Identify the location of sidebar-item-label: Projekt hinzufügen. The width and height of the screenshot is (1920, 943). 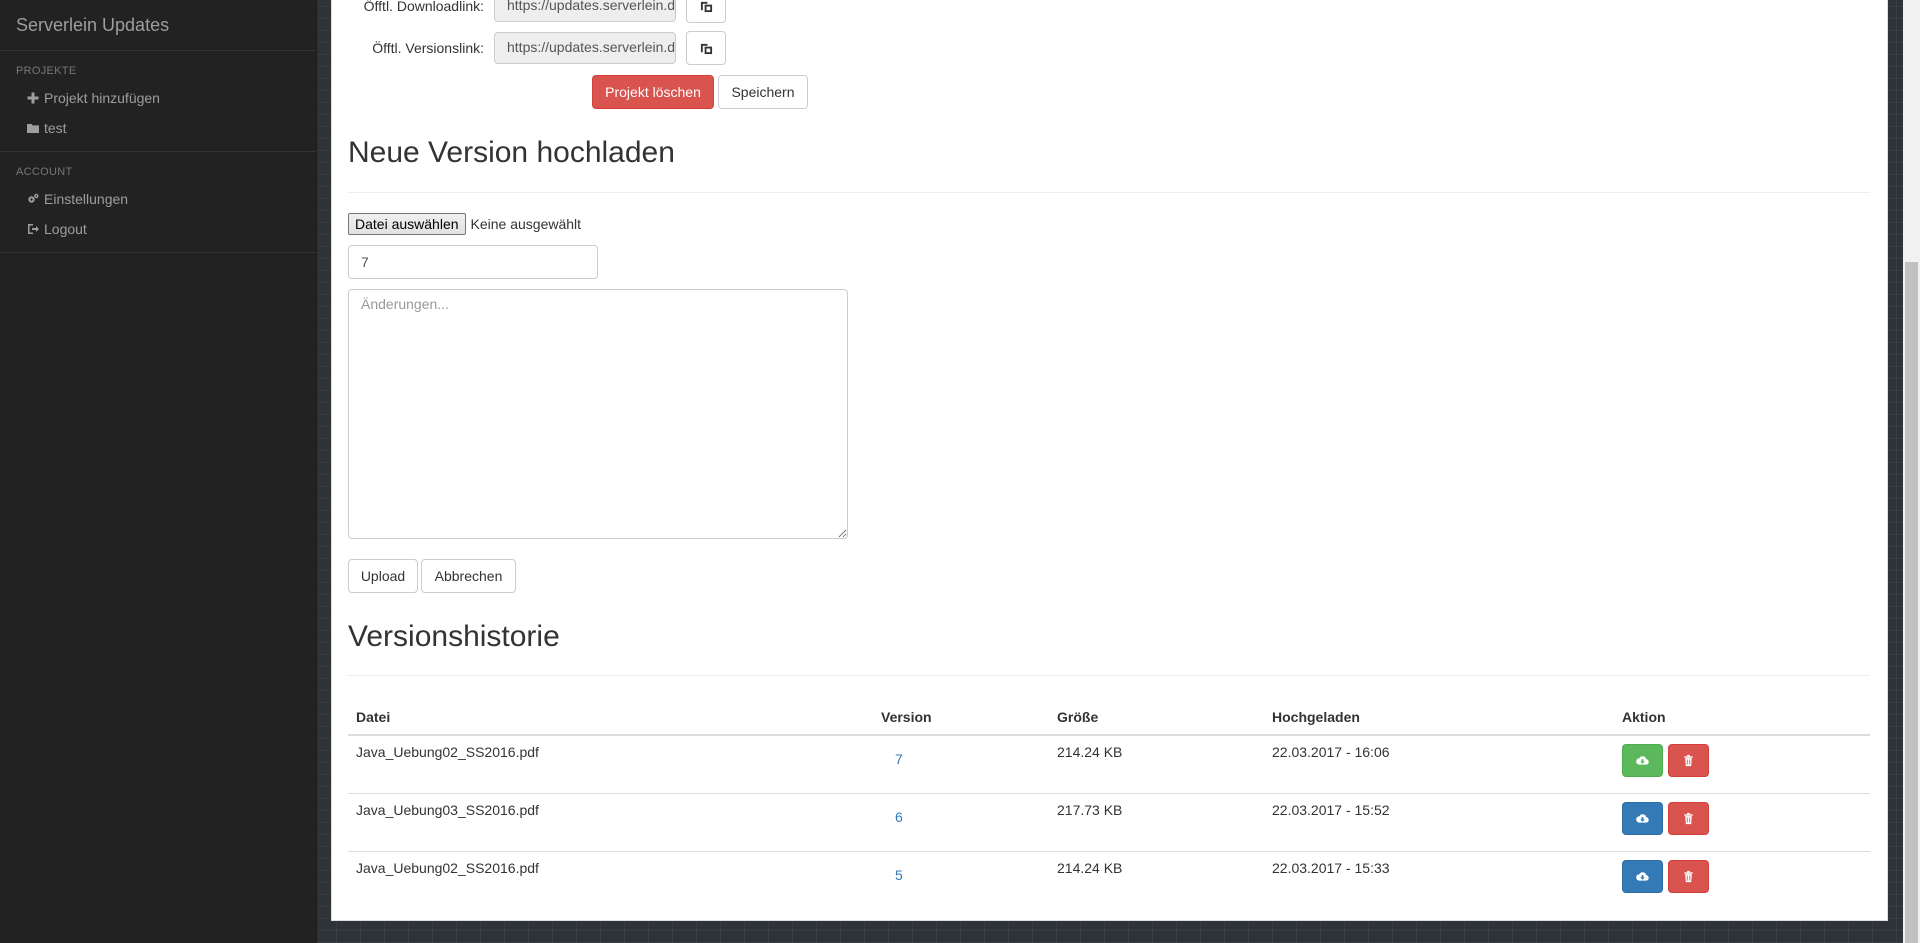
(102, 98).